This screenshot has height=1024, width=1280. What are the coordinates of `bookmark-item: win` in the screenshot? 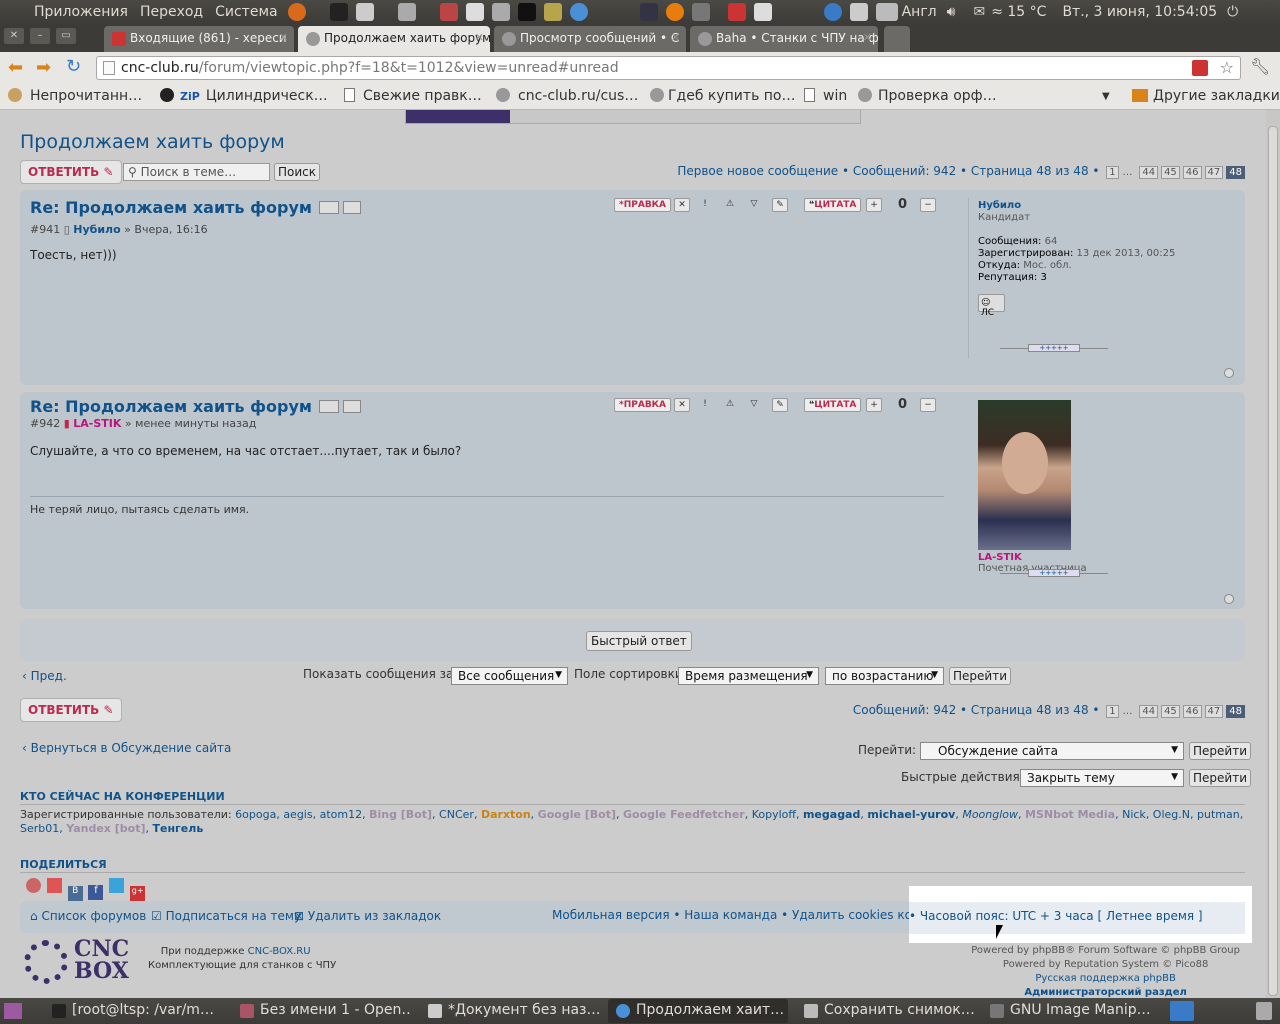 It's located at (825, 96).